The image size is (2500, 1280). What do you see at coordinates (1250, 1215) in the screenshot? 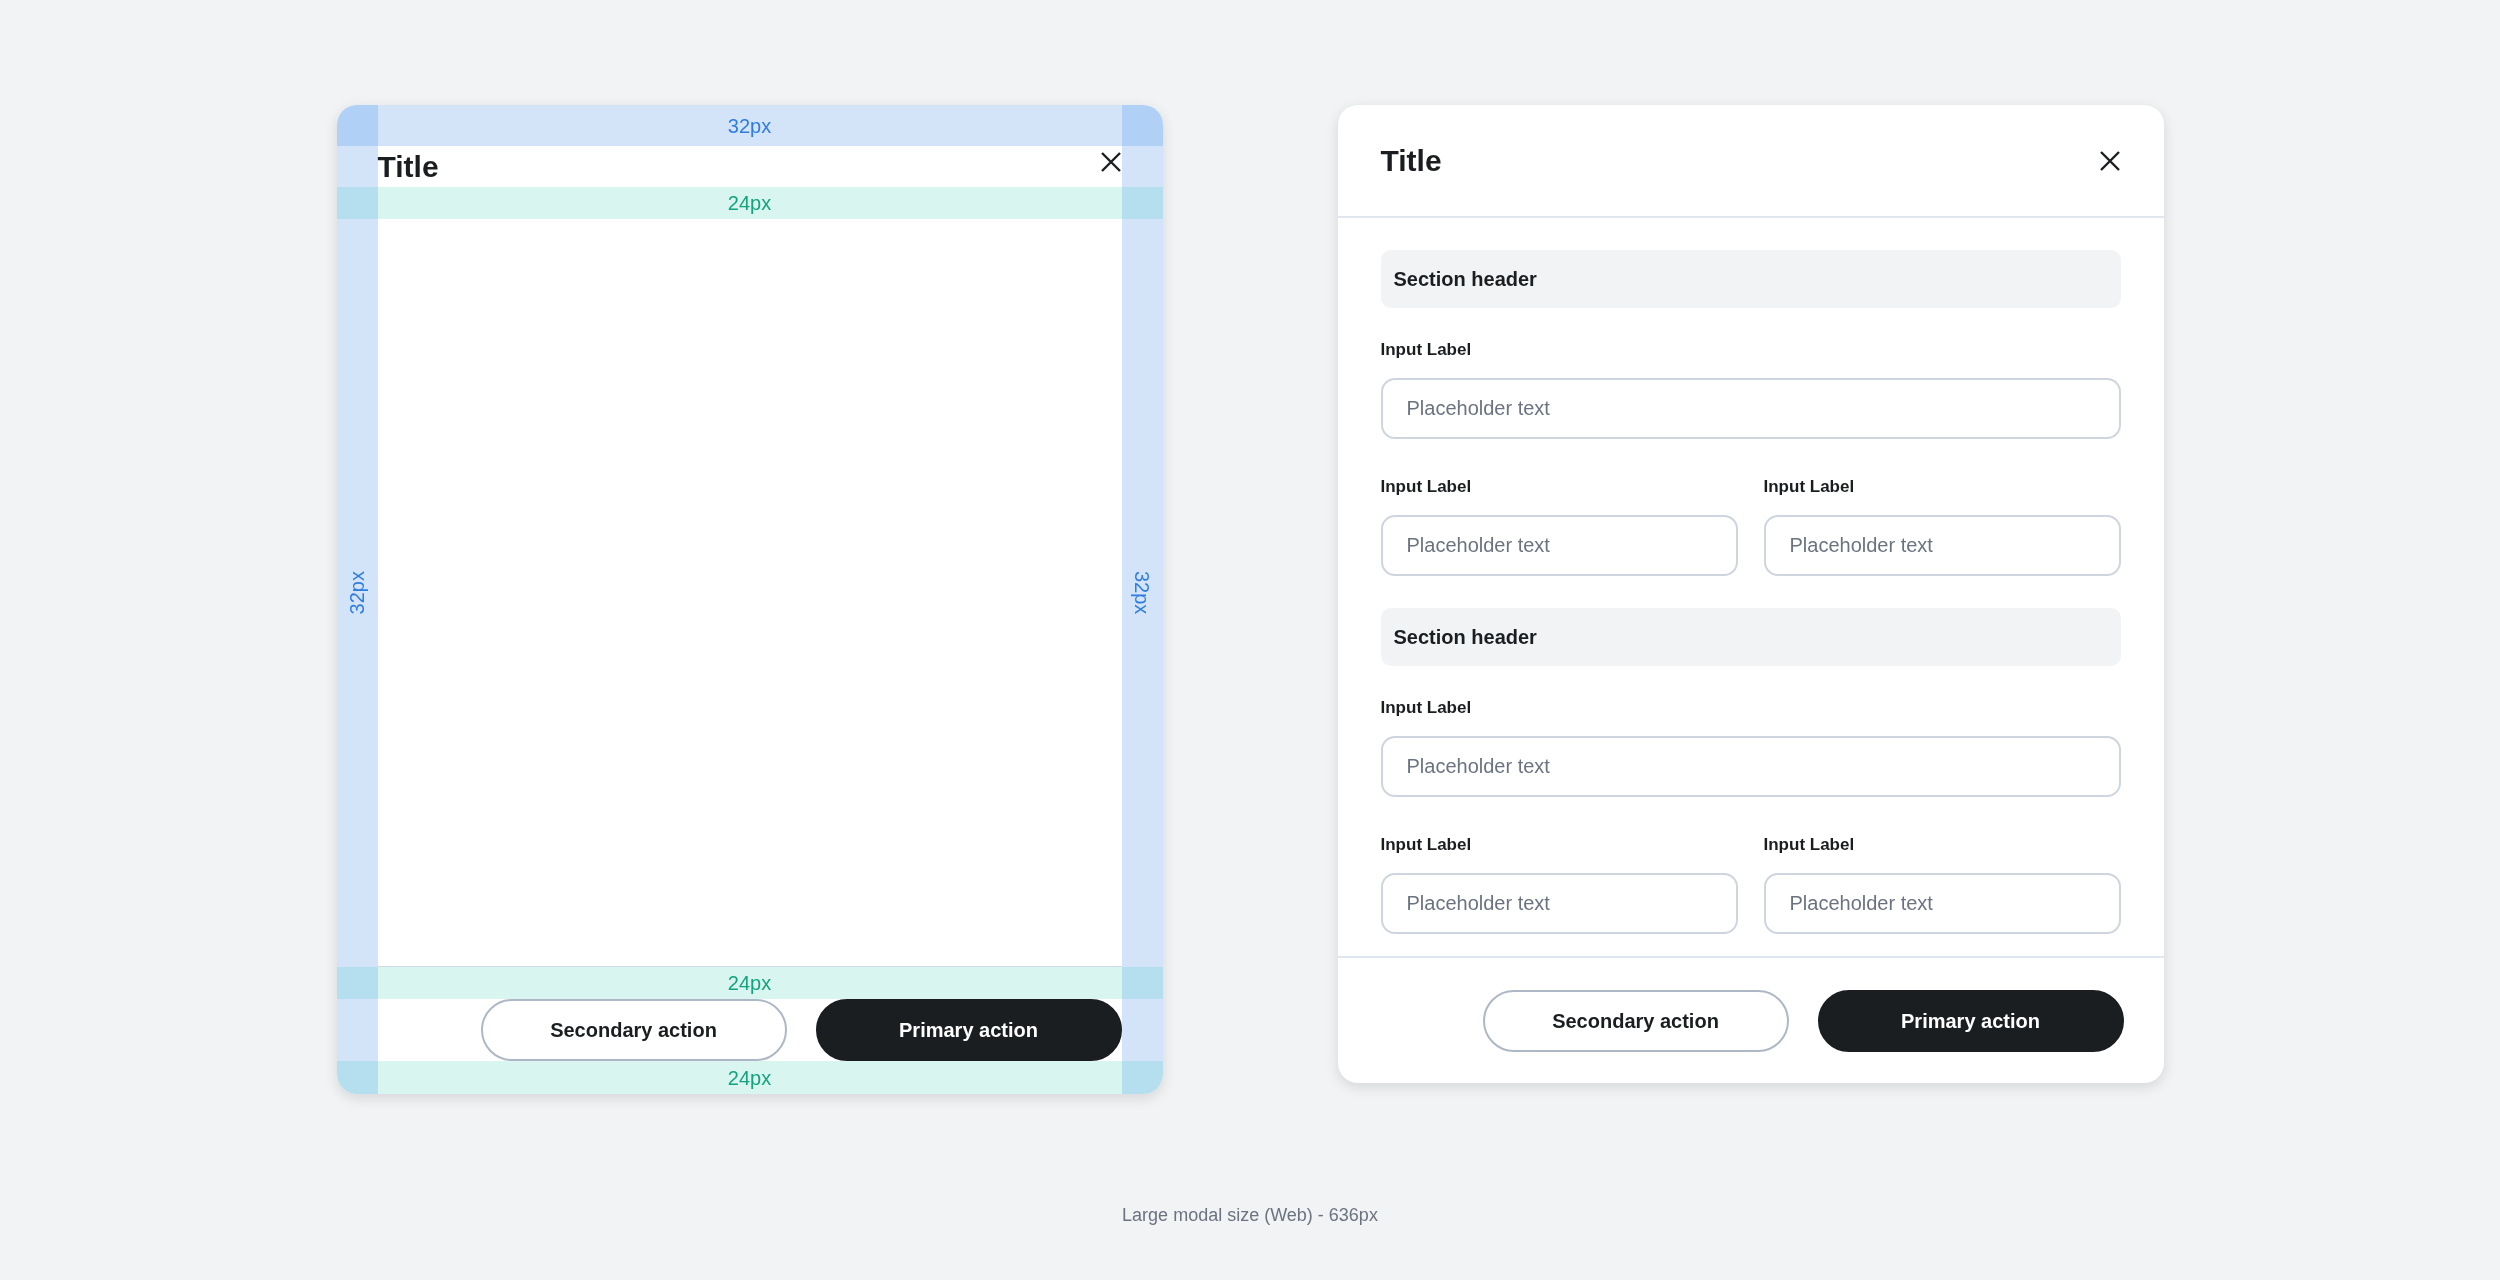
I see `caption: Large modal size (Web) - 636px` at bounding box center [1250, 1215].